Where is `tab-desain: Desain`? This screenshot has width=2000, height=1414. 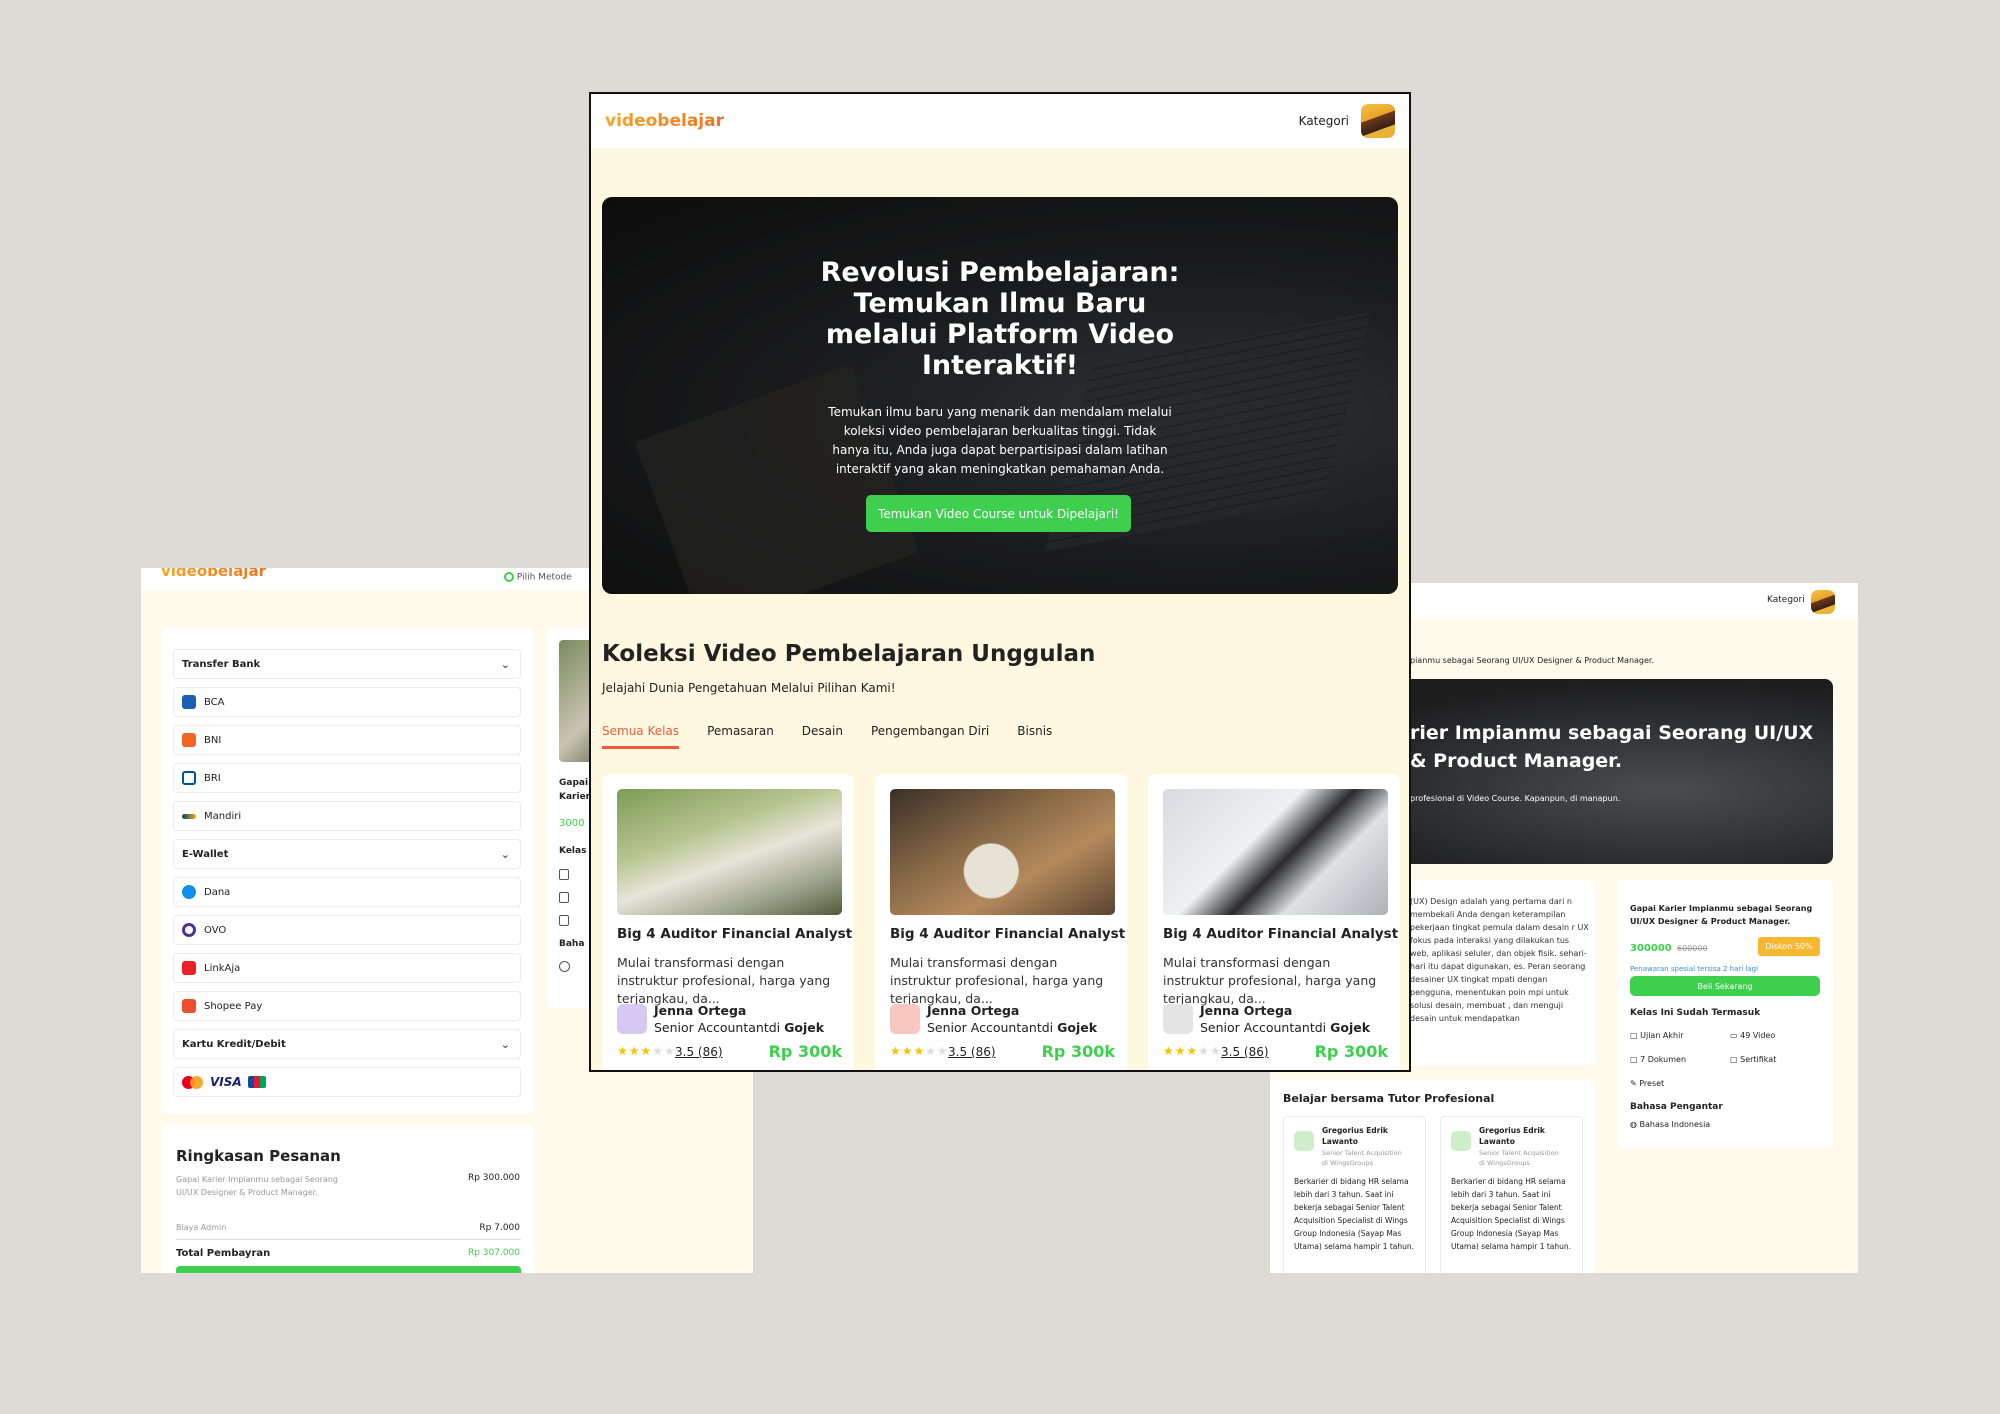 tab-desain: Desain is located at coordinates (822, 736).